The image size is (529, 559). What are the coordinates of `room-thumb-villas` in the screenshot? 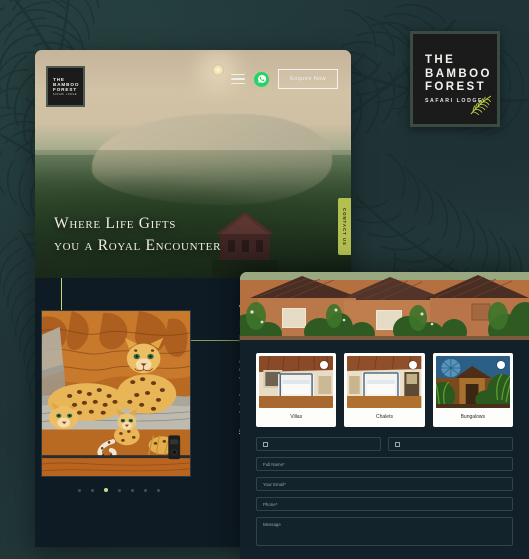 It's located at (296, 382).